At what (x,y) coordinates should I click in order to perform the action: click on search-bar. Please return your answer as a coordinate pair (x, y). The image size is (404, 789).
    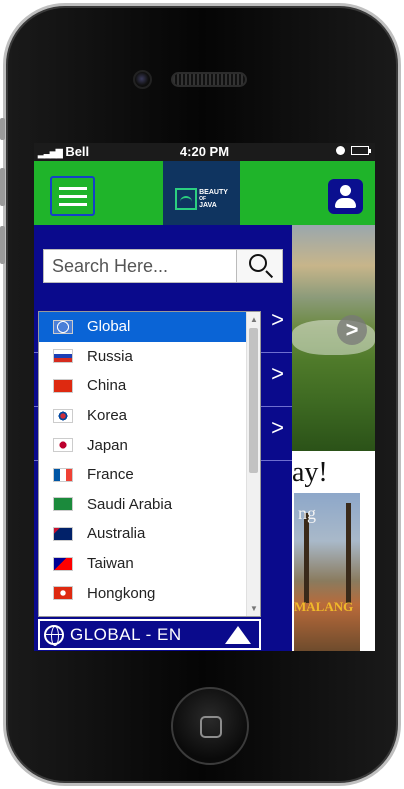
    Looking at the image, I should click on (163, 266).